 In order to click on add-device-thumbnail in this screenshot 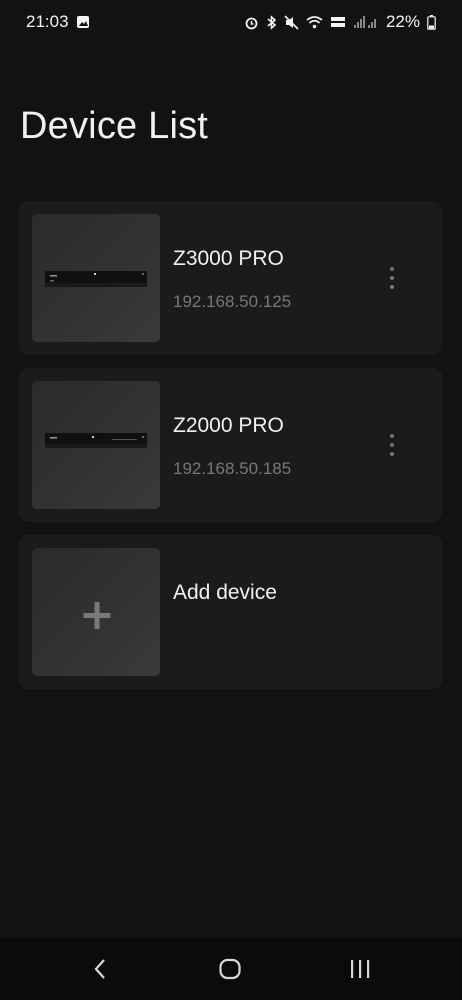, I will do `click(96, 612)`.